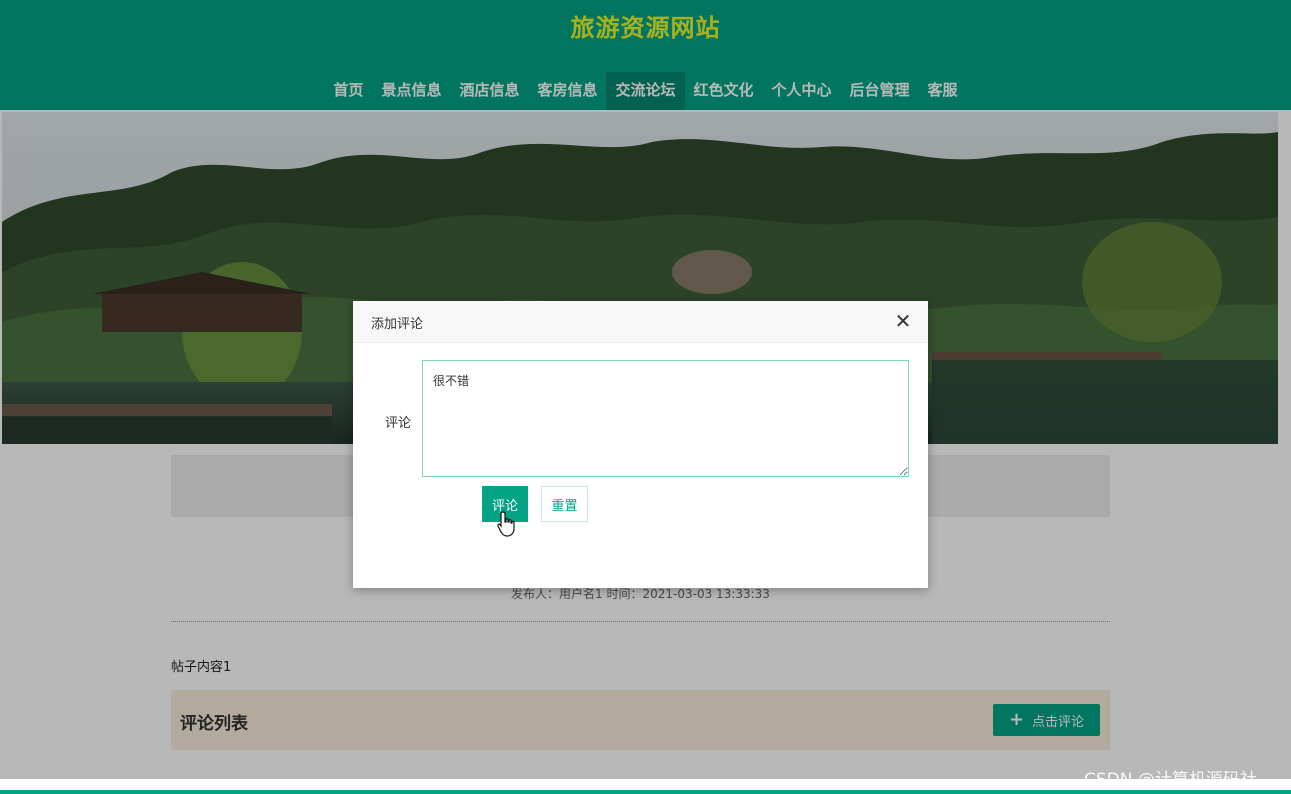 This screenshot has height=794, width=1291. I want to click on hand-cursor-icon, so click(506, 524).